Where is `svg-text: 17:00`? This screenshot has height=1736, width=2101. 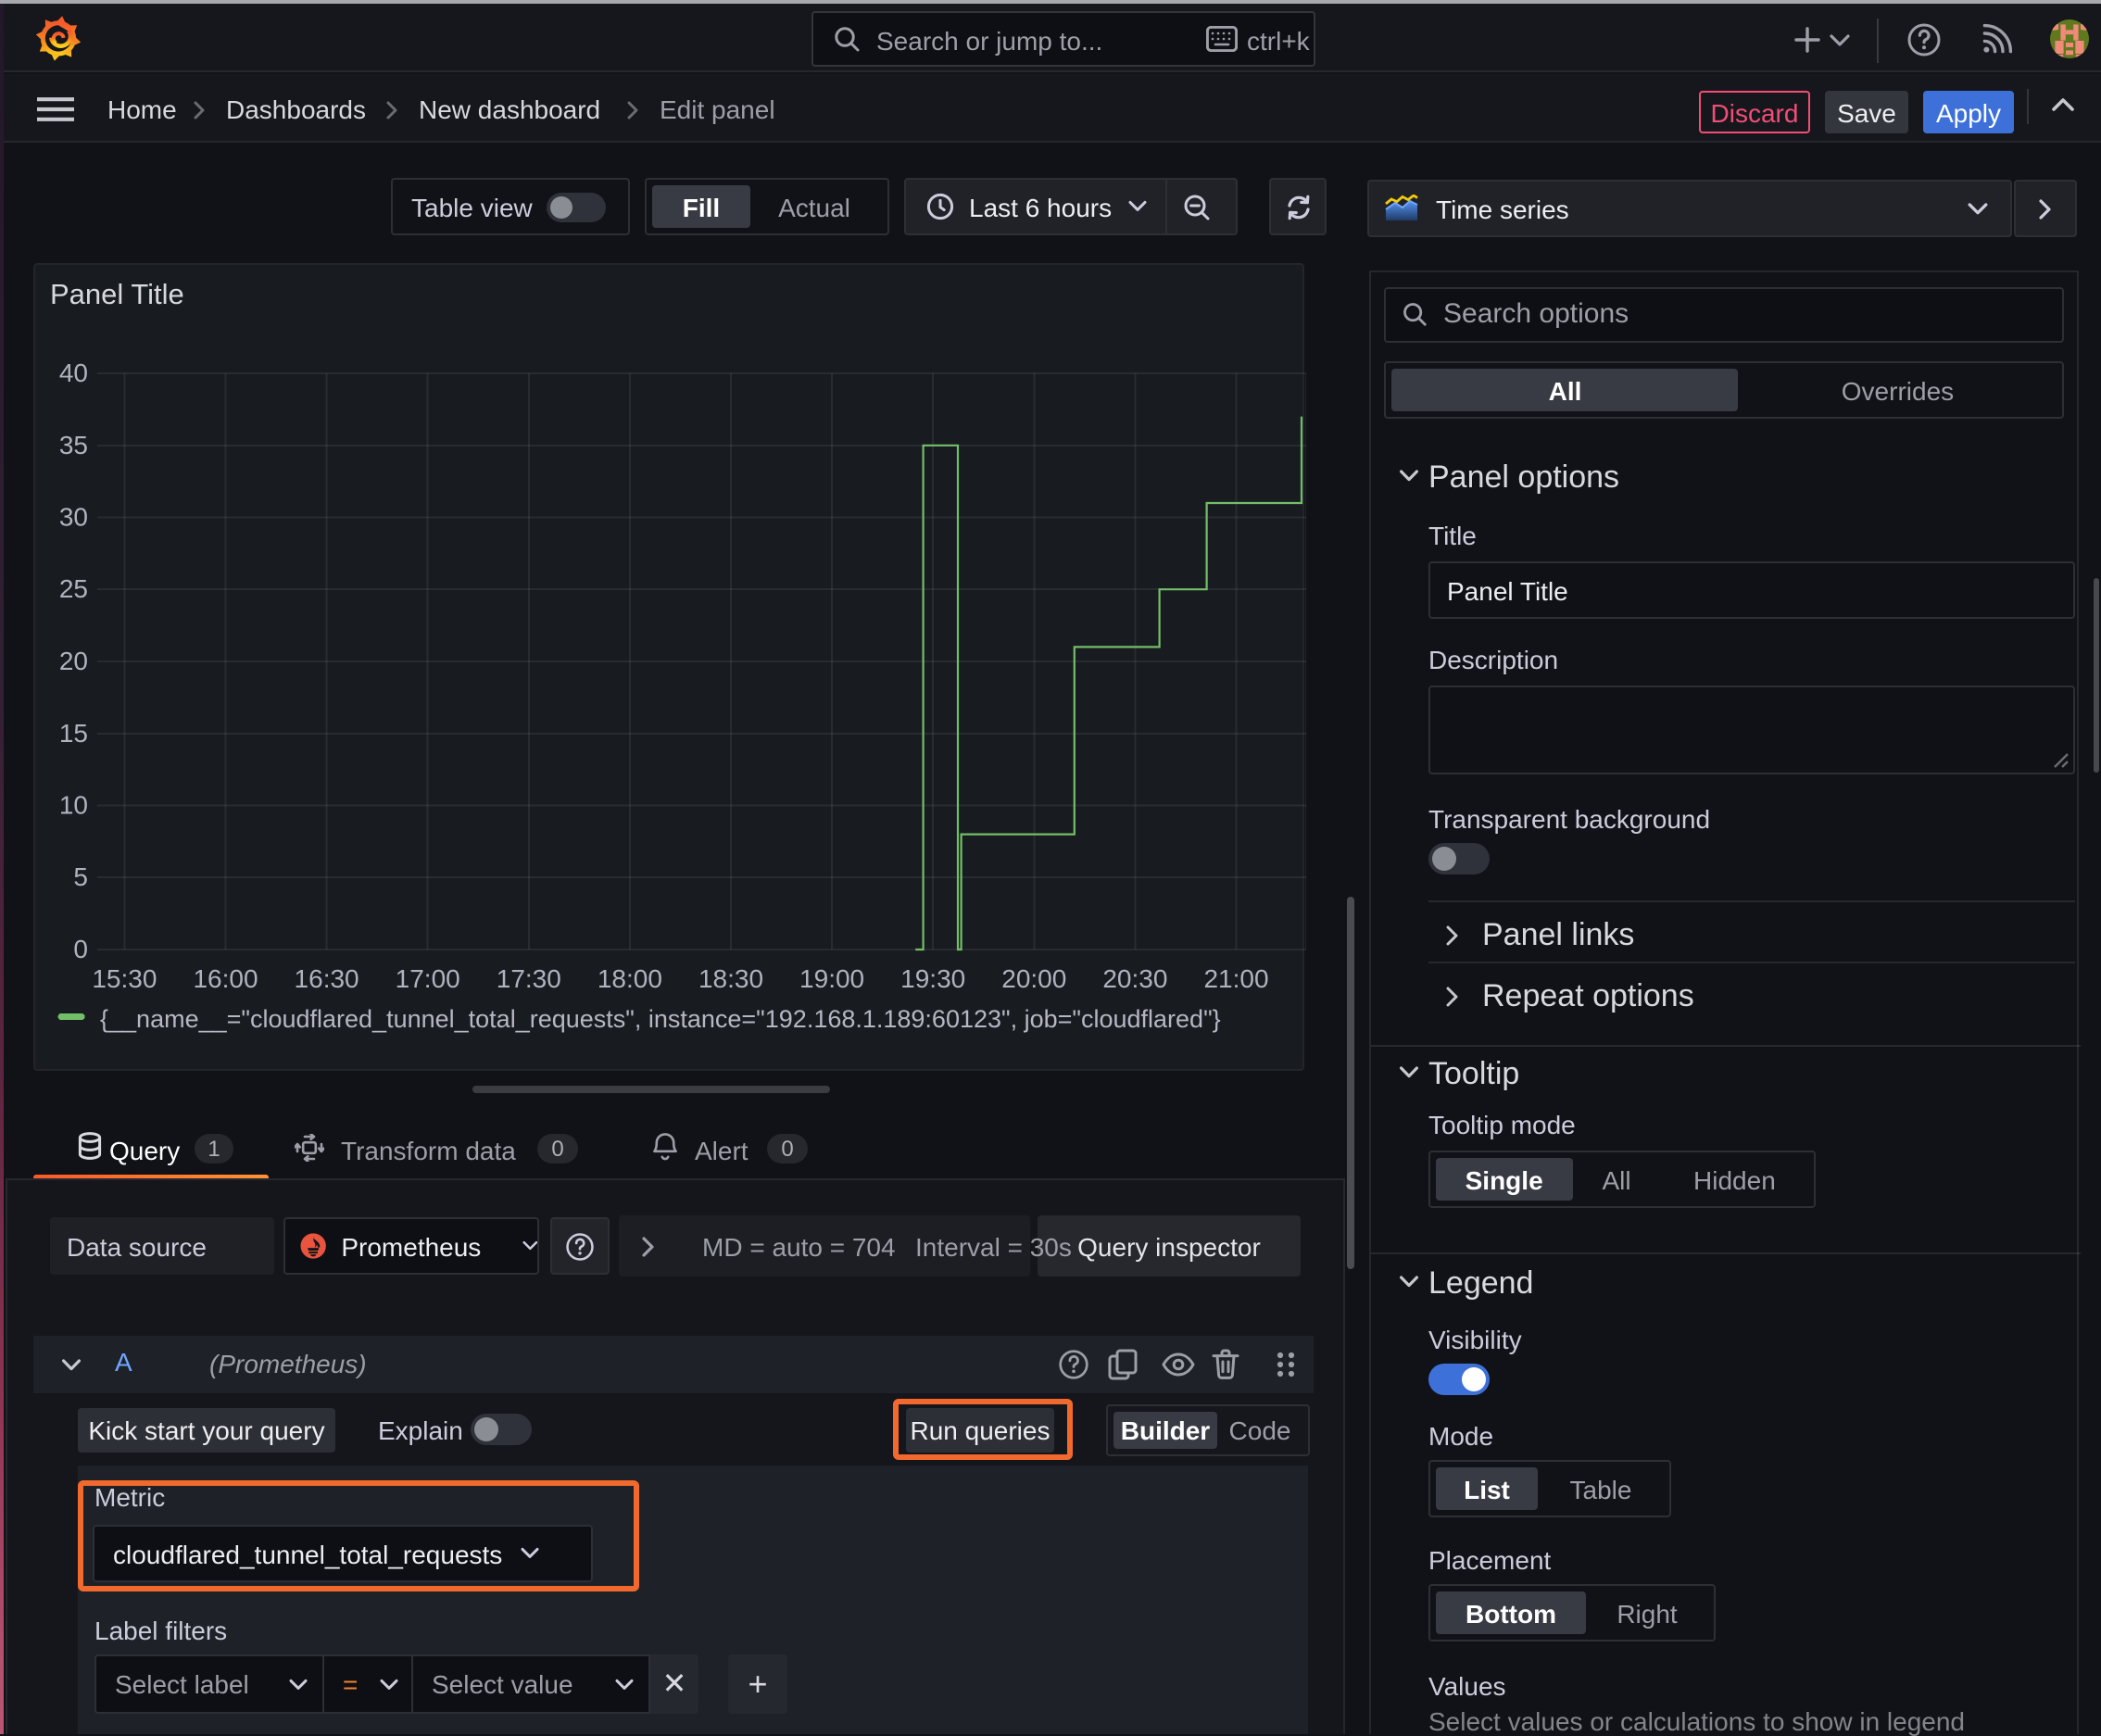 svg-text: 17:00 is located at coordinates (428, 978).